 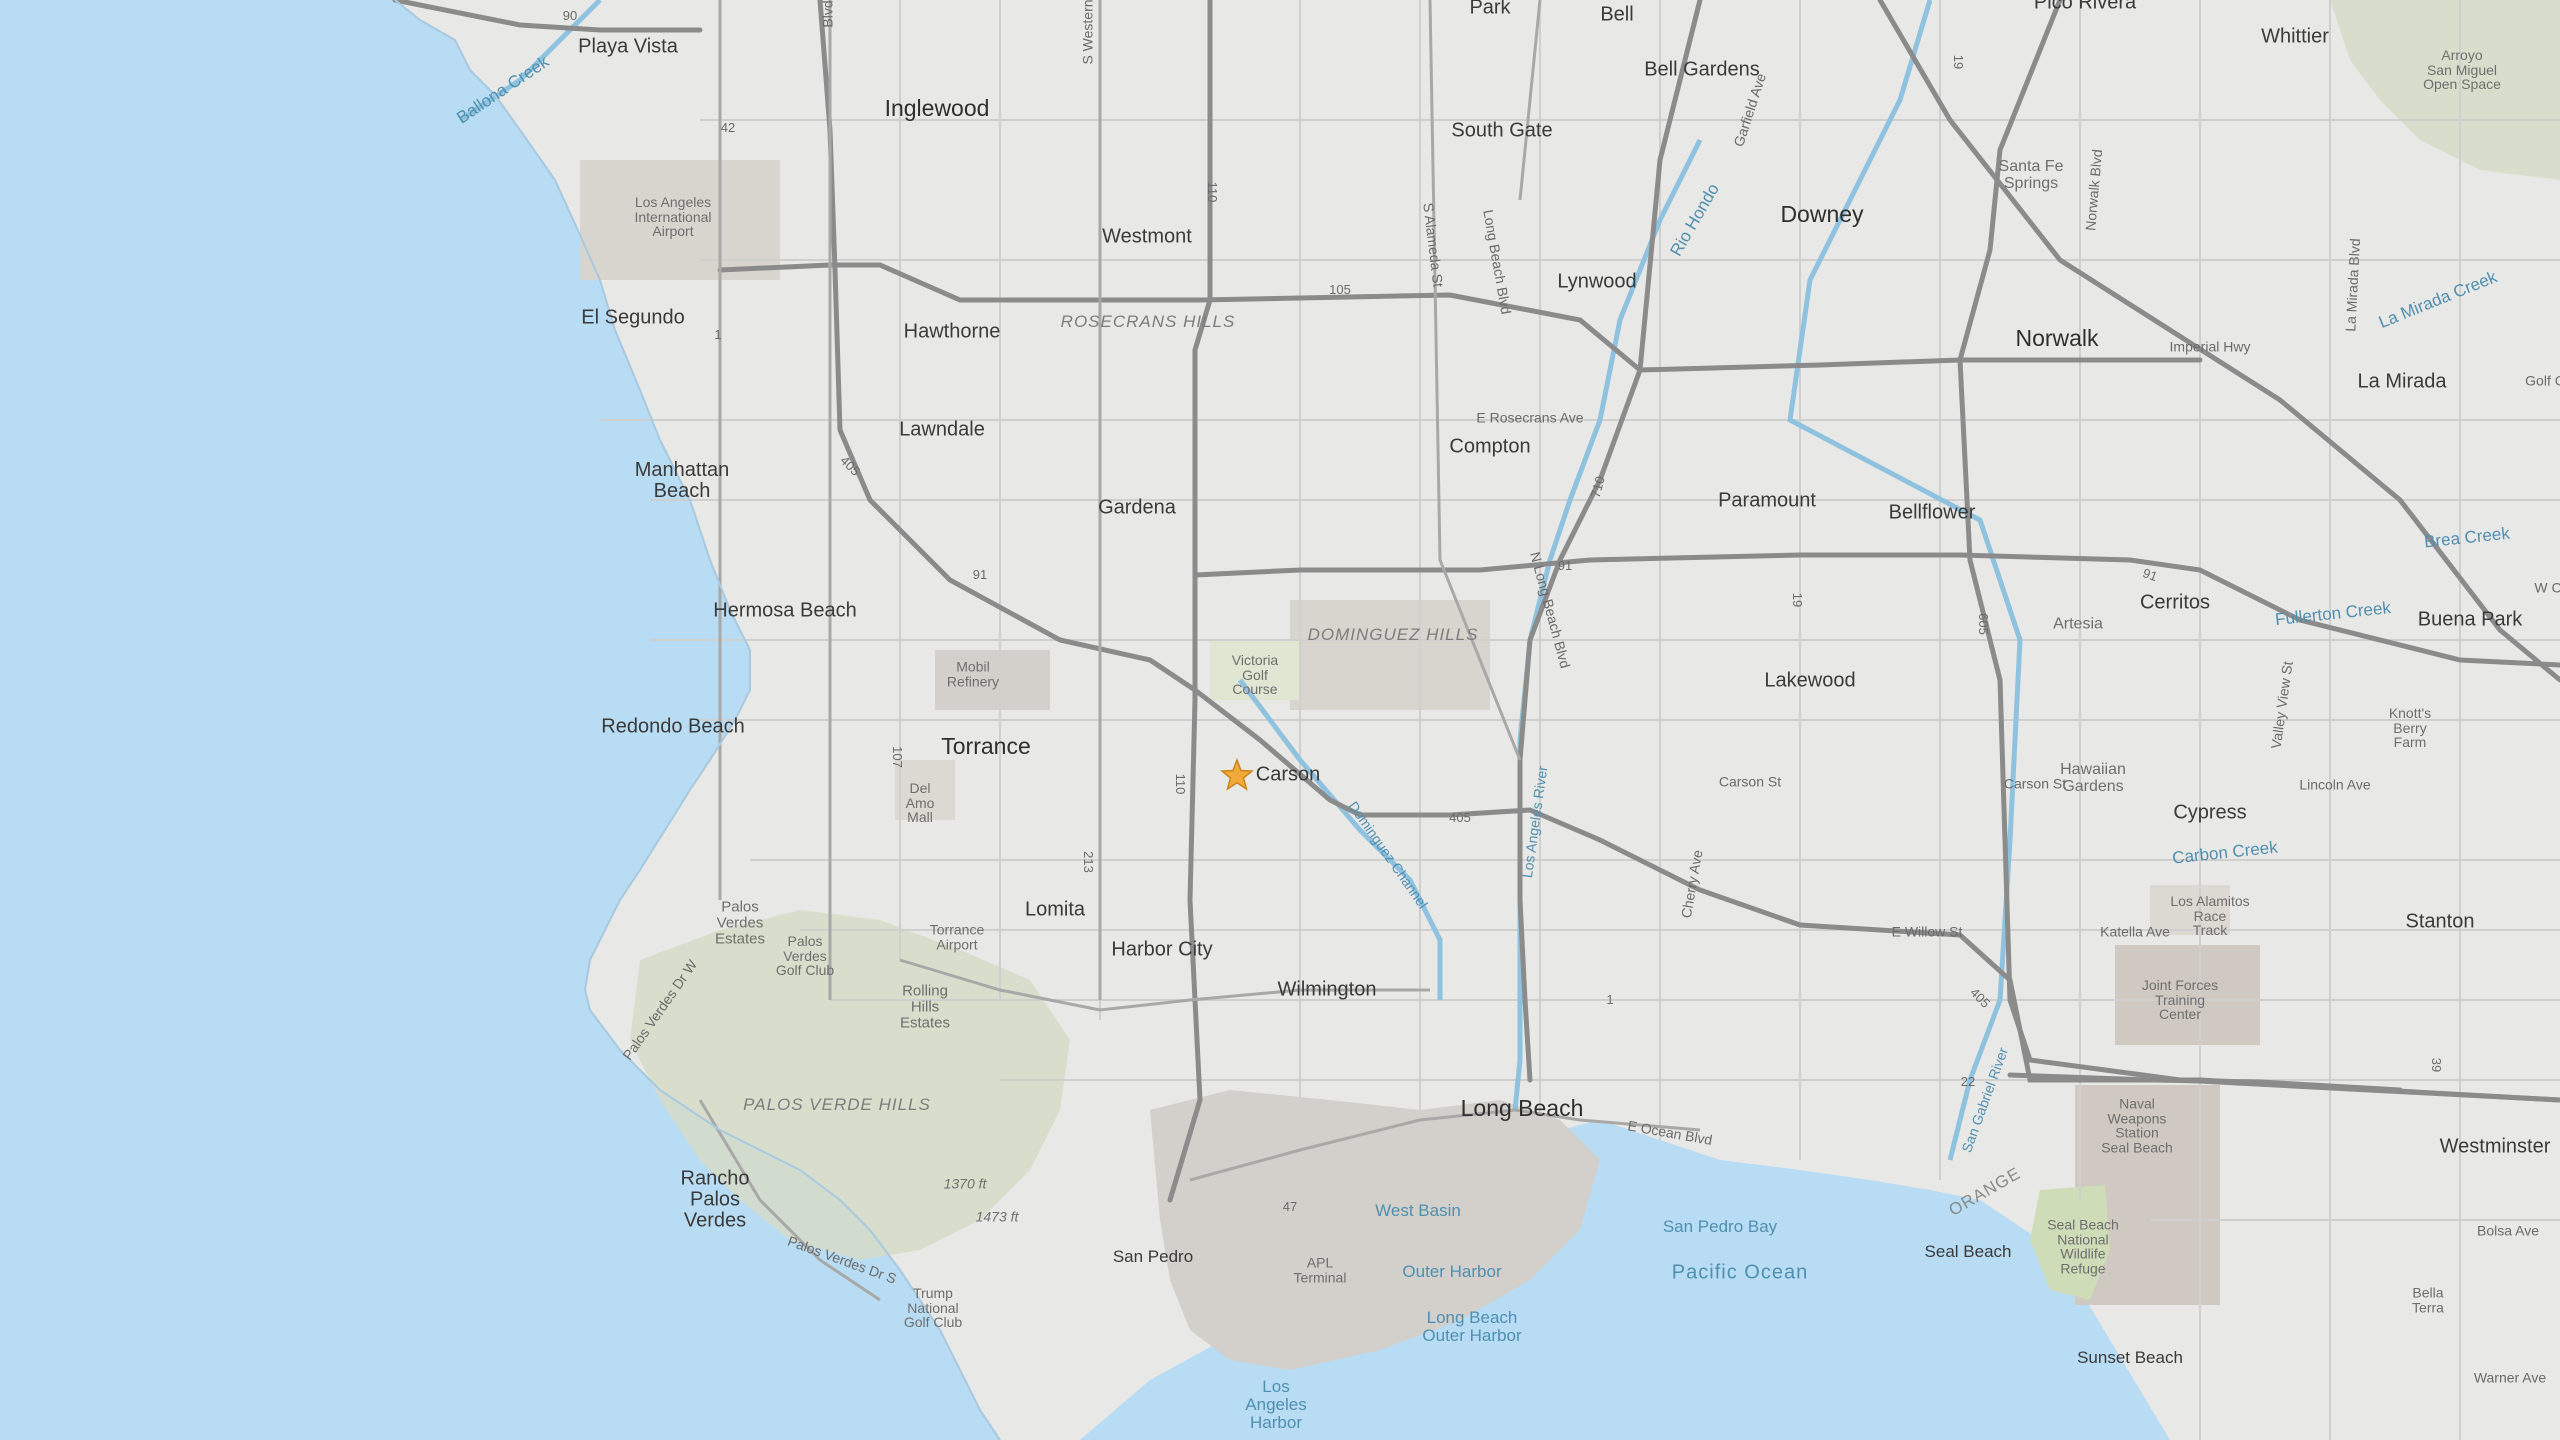 What do you see at coordinates (1237, 775) in the screenshot?
I see `location-star-marker-icon` at bounding box center [1237, 775].